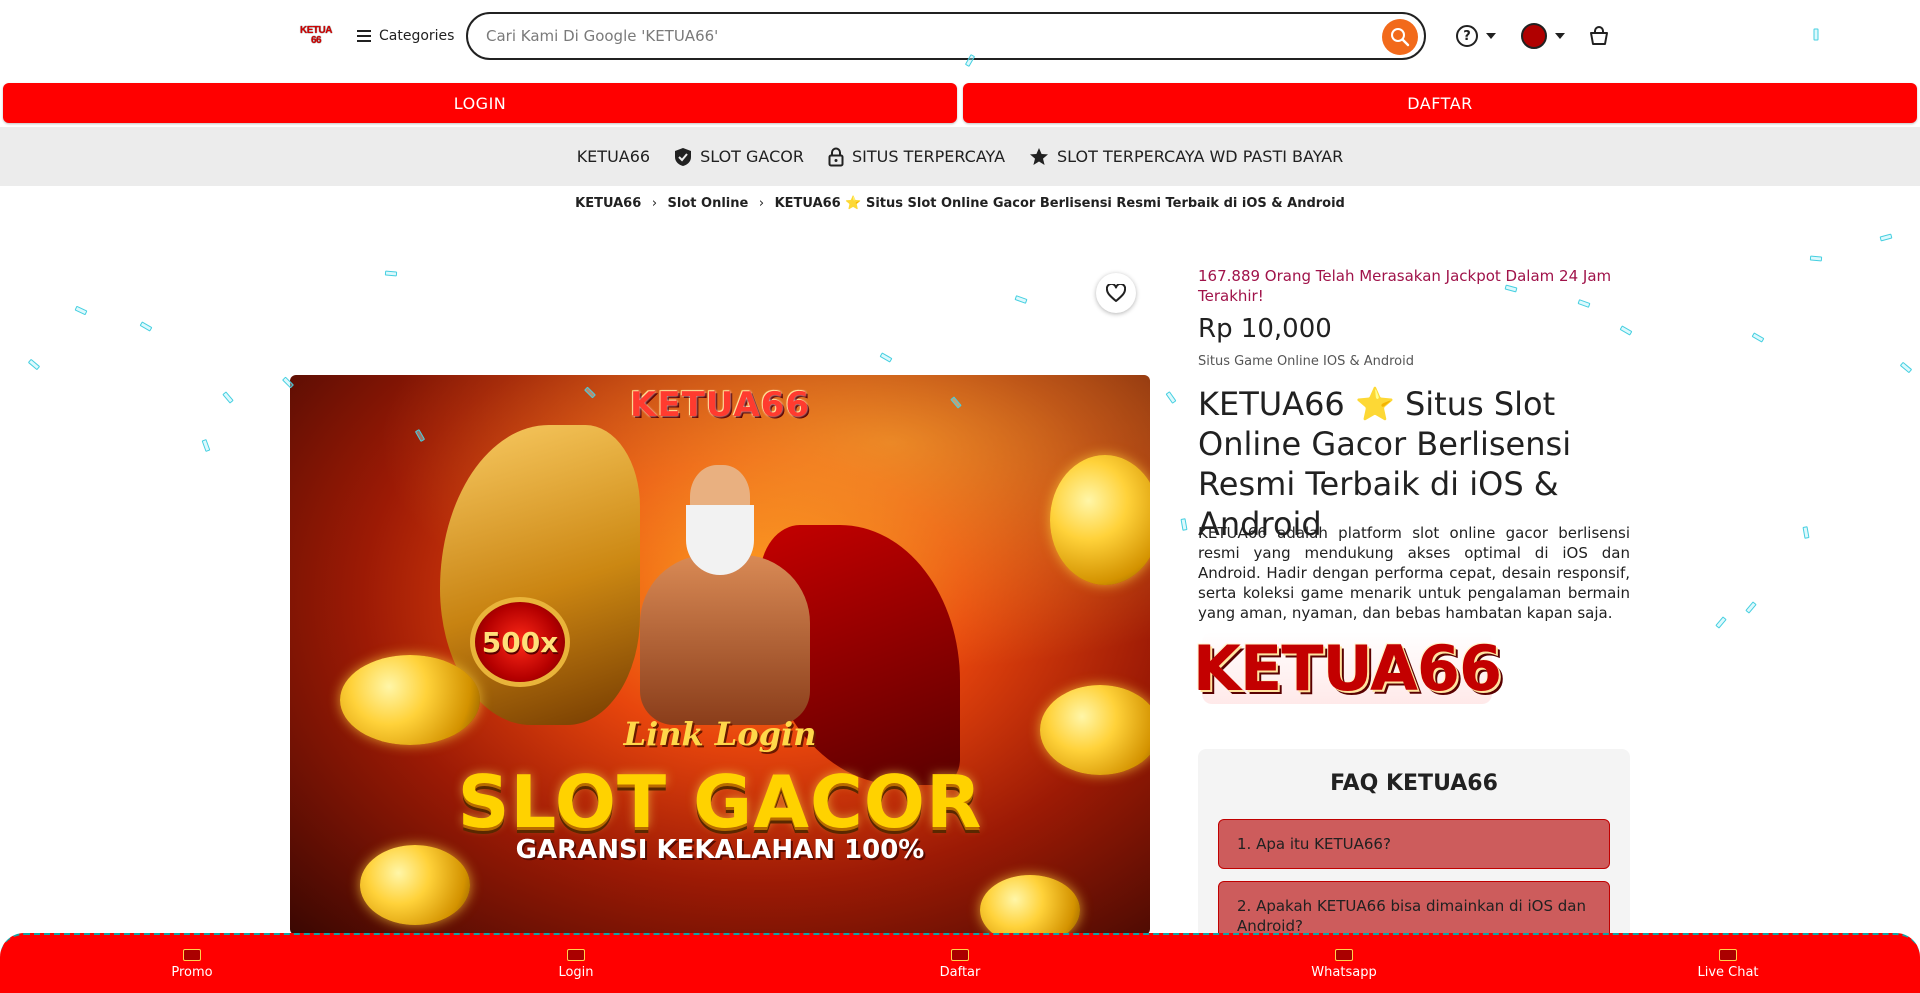 The width and height of the screenshot is (1920, 993). I want to click on god-figure, so click(720, 585).